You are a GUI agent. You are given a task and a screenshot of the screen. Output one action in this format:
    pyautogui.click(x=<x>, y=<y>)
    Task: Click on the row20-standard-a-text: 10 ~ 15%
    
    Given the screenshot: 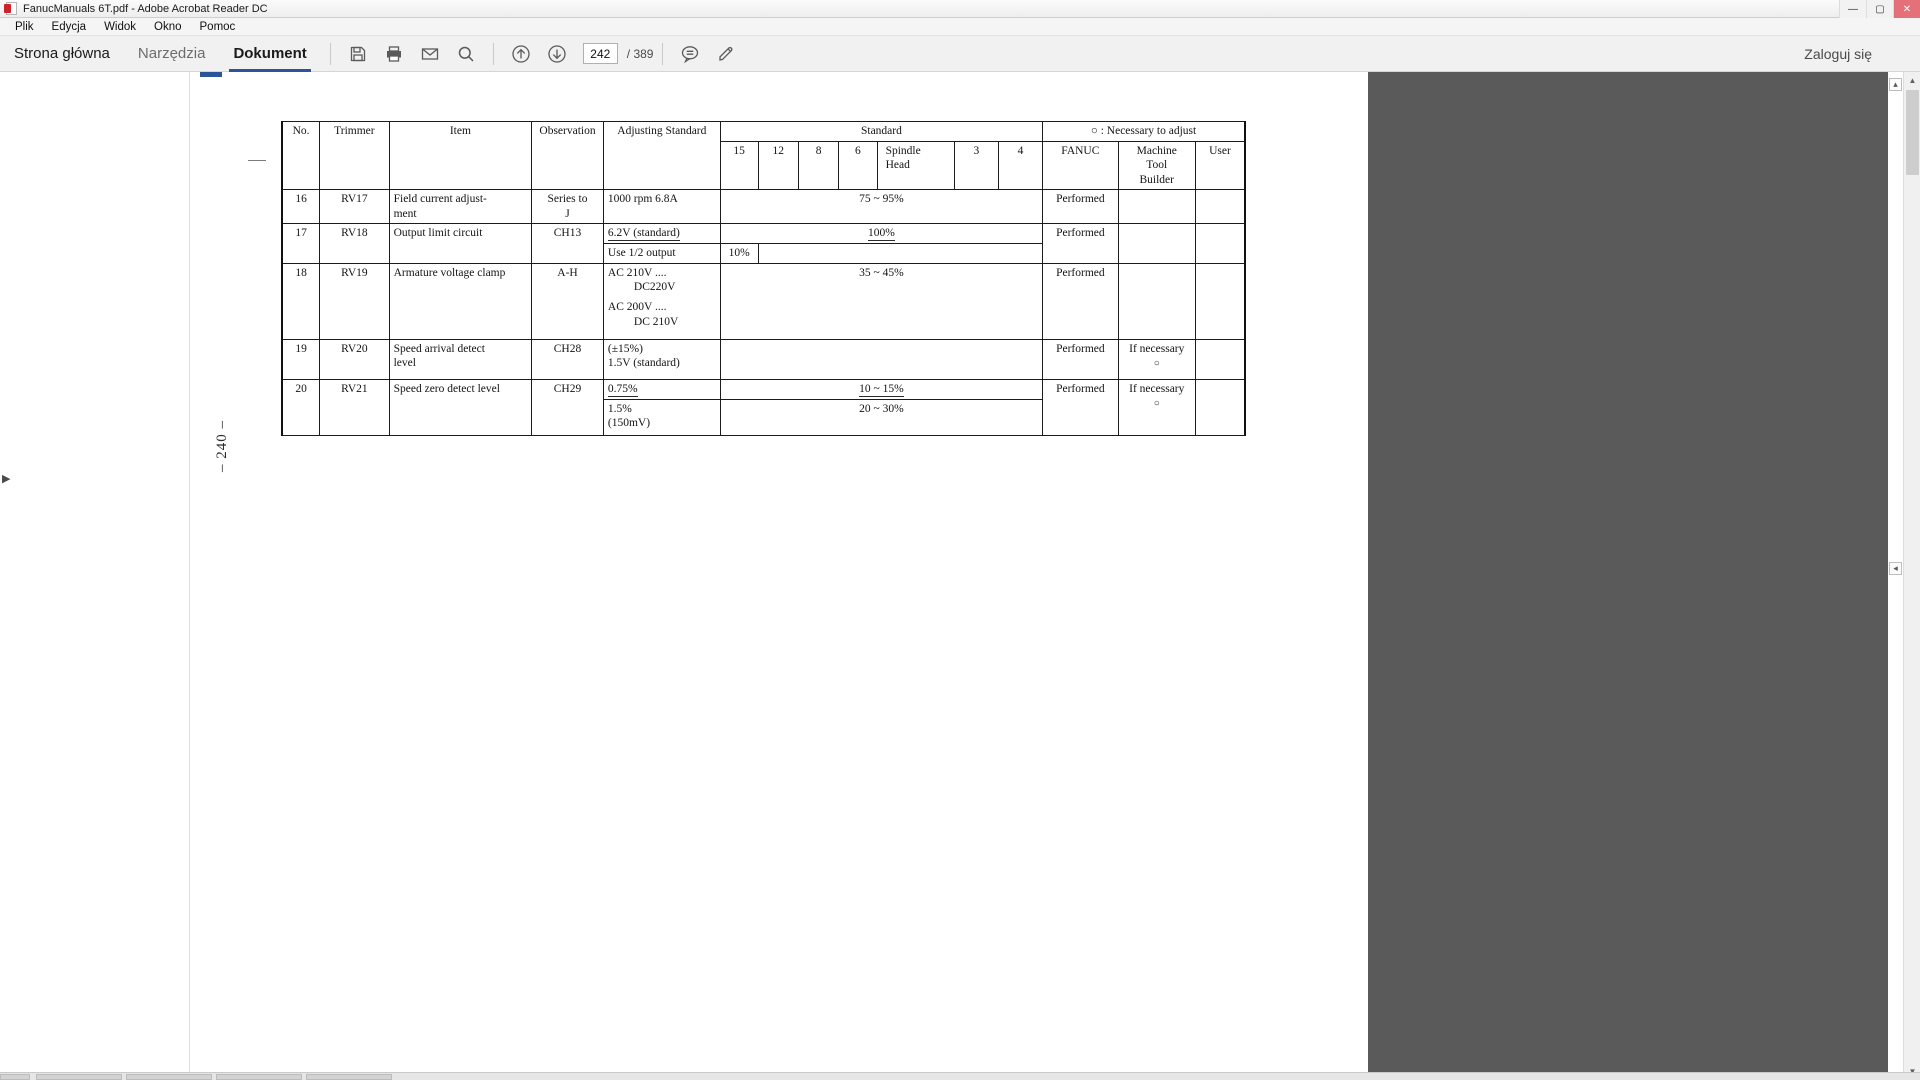 What is the action you would take?
    pyautogui.click(x=881, y=389)
    